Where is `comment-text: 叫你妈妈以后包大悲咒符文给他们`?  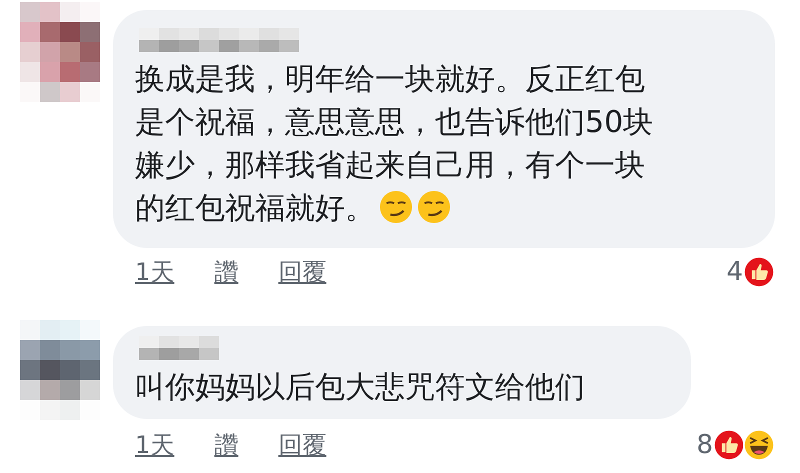 comment-text: 叫你妈妈以后包大悲咒符文给他们 is located at coordinates (360, 388).